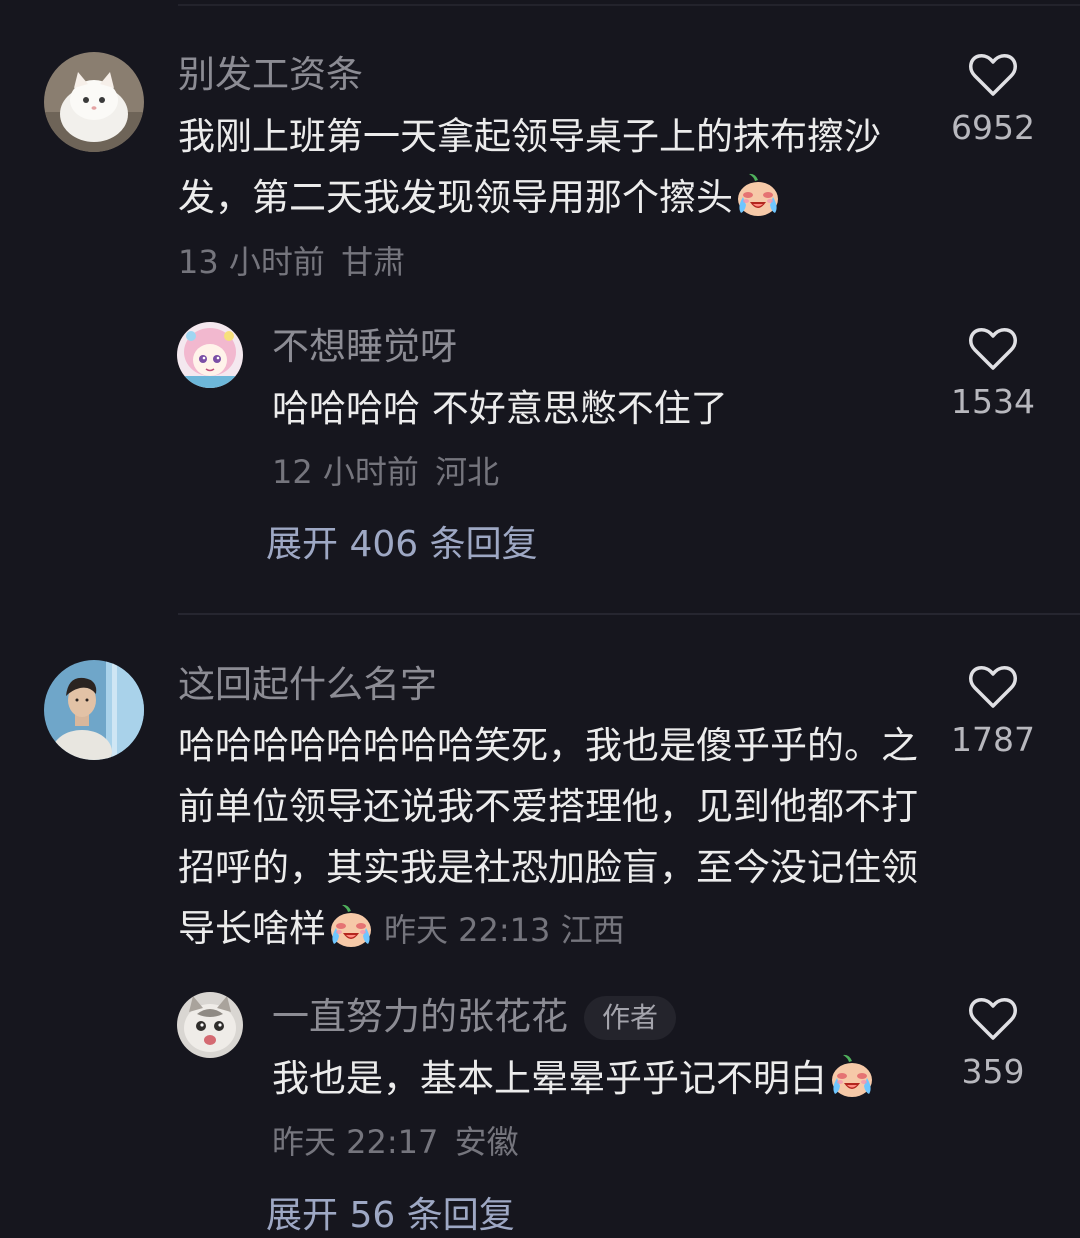  I want to click on reply-location: 安徽, so click(486, 1142).